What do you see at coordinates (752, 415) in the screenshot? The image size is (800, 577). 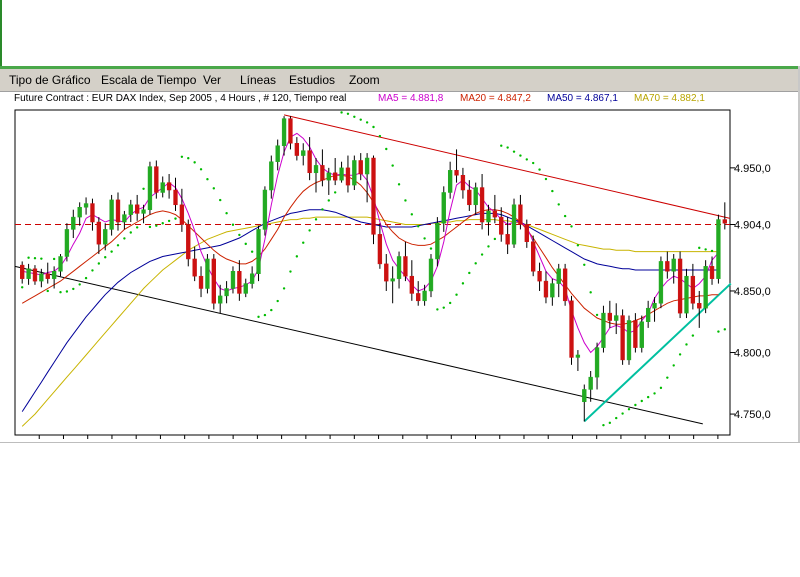 I see `y-tick-label: 4.750,0` at bounding box center [752, 415].